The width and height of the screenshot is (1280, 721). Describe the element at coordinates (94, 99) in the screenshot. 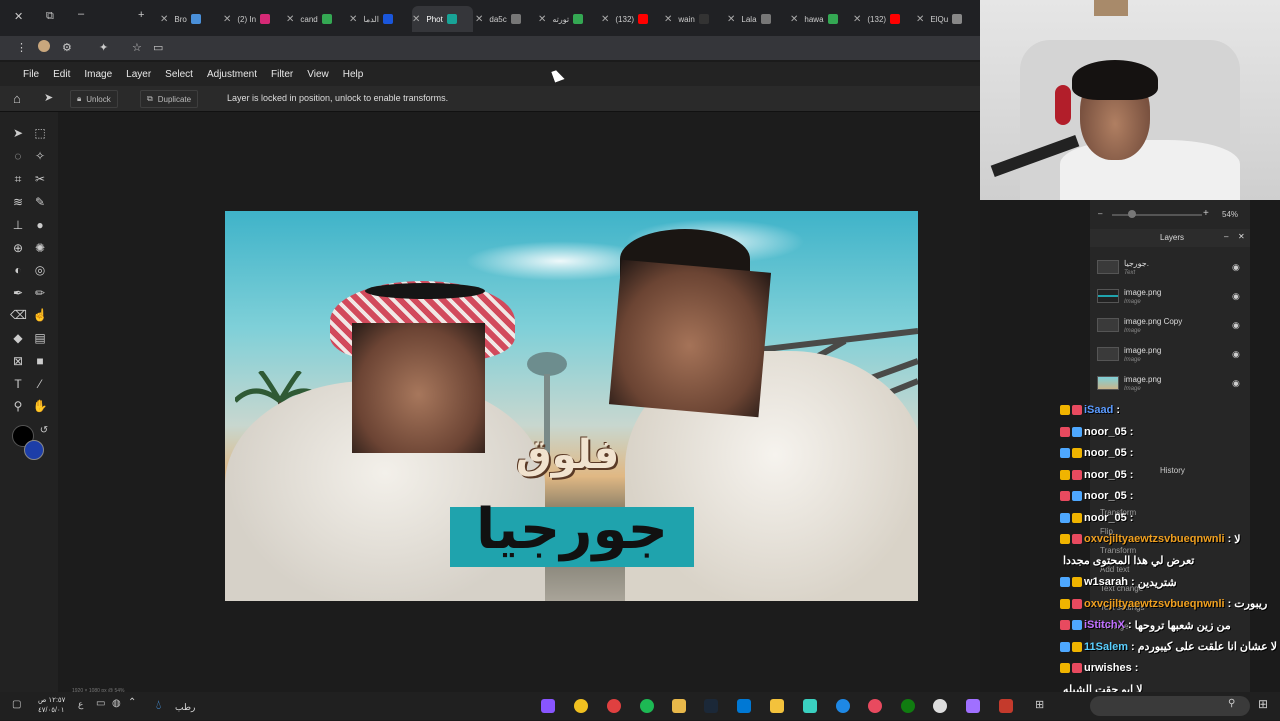

I see `unlock-button: 🔒︎ Unlock` at that location.